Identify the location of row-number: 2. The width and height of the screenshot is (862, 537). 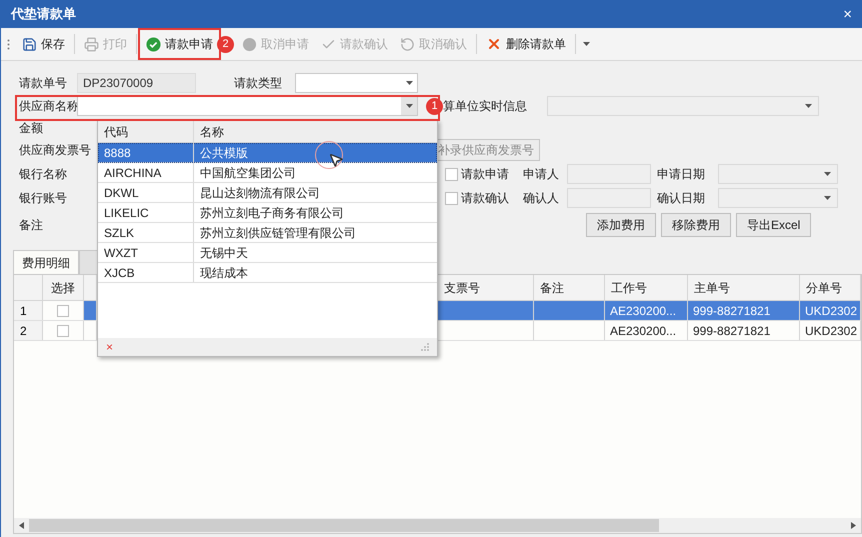
(28, 330).